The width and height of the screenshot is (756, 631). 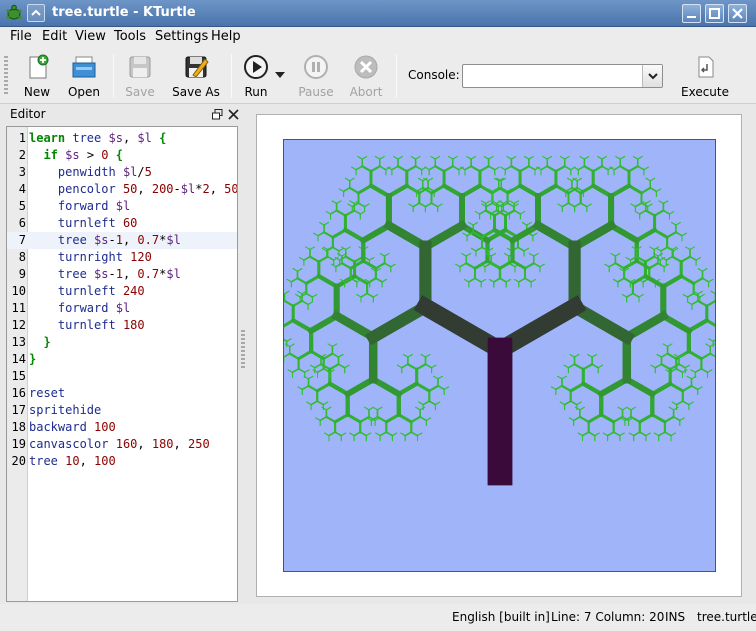 I want to click on line-code: forward $l, so click(x=94, y=308).